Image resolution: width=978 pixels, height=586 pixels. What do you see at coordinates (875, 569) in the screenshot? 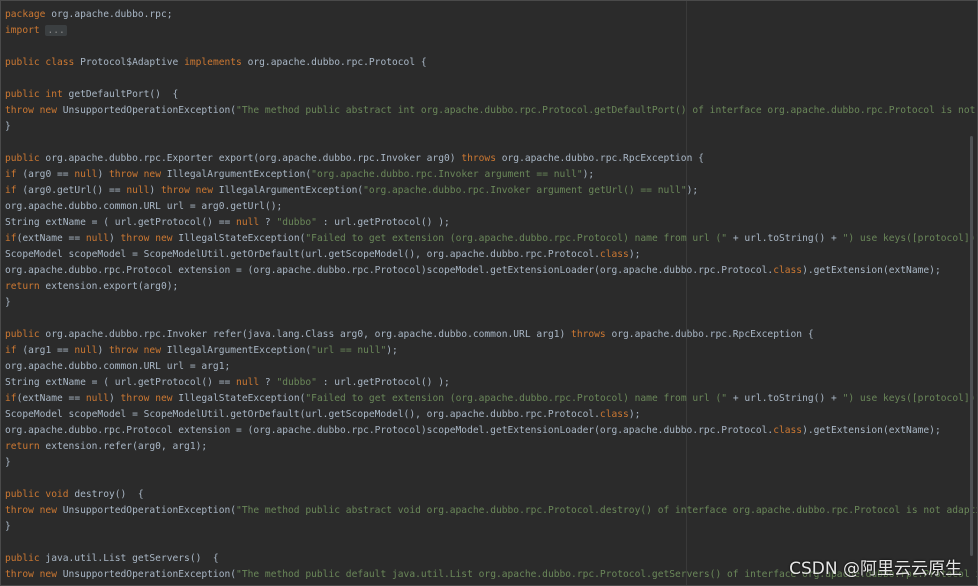
I see `watermark: CSDN @阿里云云原生` at bounding box center [875, 569].